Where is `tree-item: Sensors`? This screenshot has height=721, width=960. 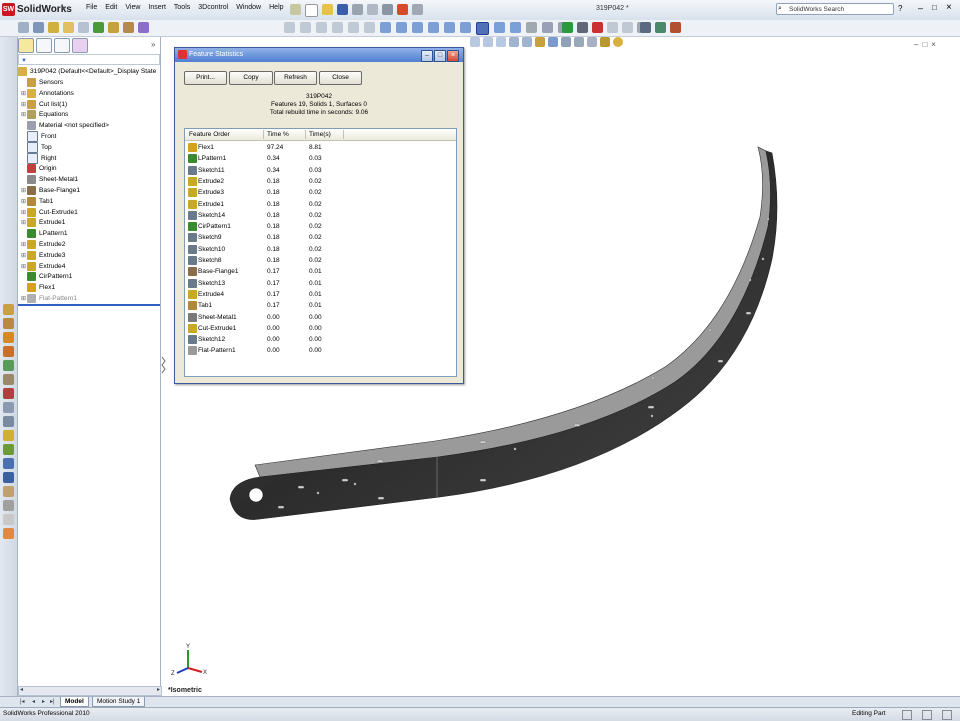 tree-item: Sensors is located at coordinates (41, 82).